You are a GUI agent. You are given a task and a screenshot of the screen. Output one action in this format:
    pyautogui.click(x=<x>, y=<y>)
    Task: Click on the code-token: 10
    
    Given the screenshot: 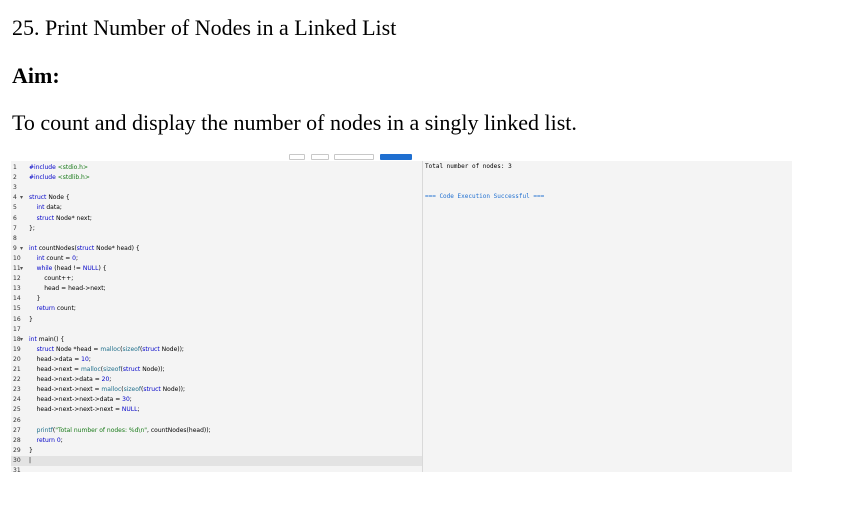 What is the action you would take?
    pyautogui.click(x=85, y=359)
    